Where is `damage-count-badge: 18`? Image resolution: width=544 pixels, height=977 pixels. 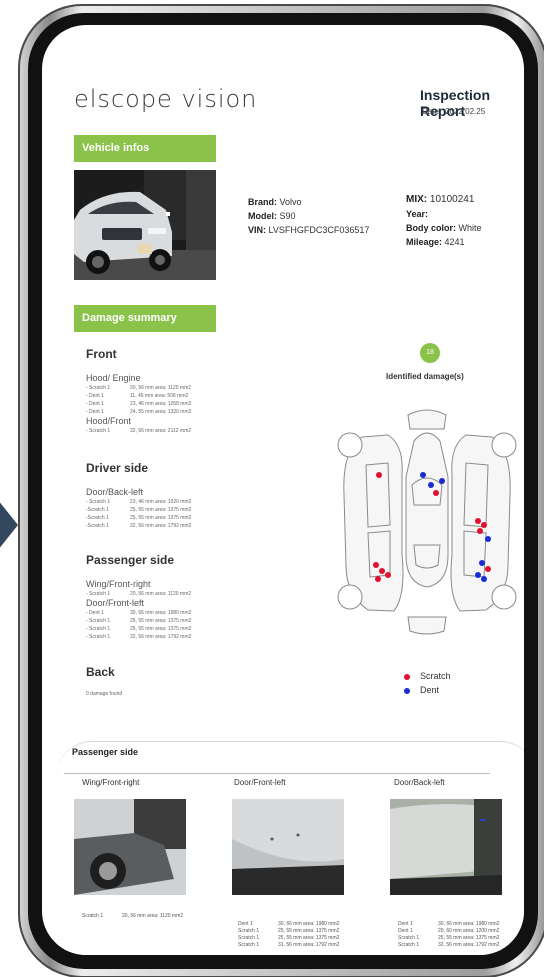 damage-count-badge: 18 is located at coordinates (430, 353).